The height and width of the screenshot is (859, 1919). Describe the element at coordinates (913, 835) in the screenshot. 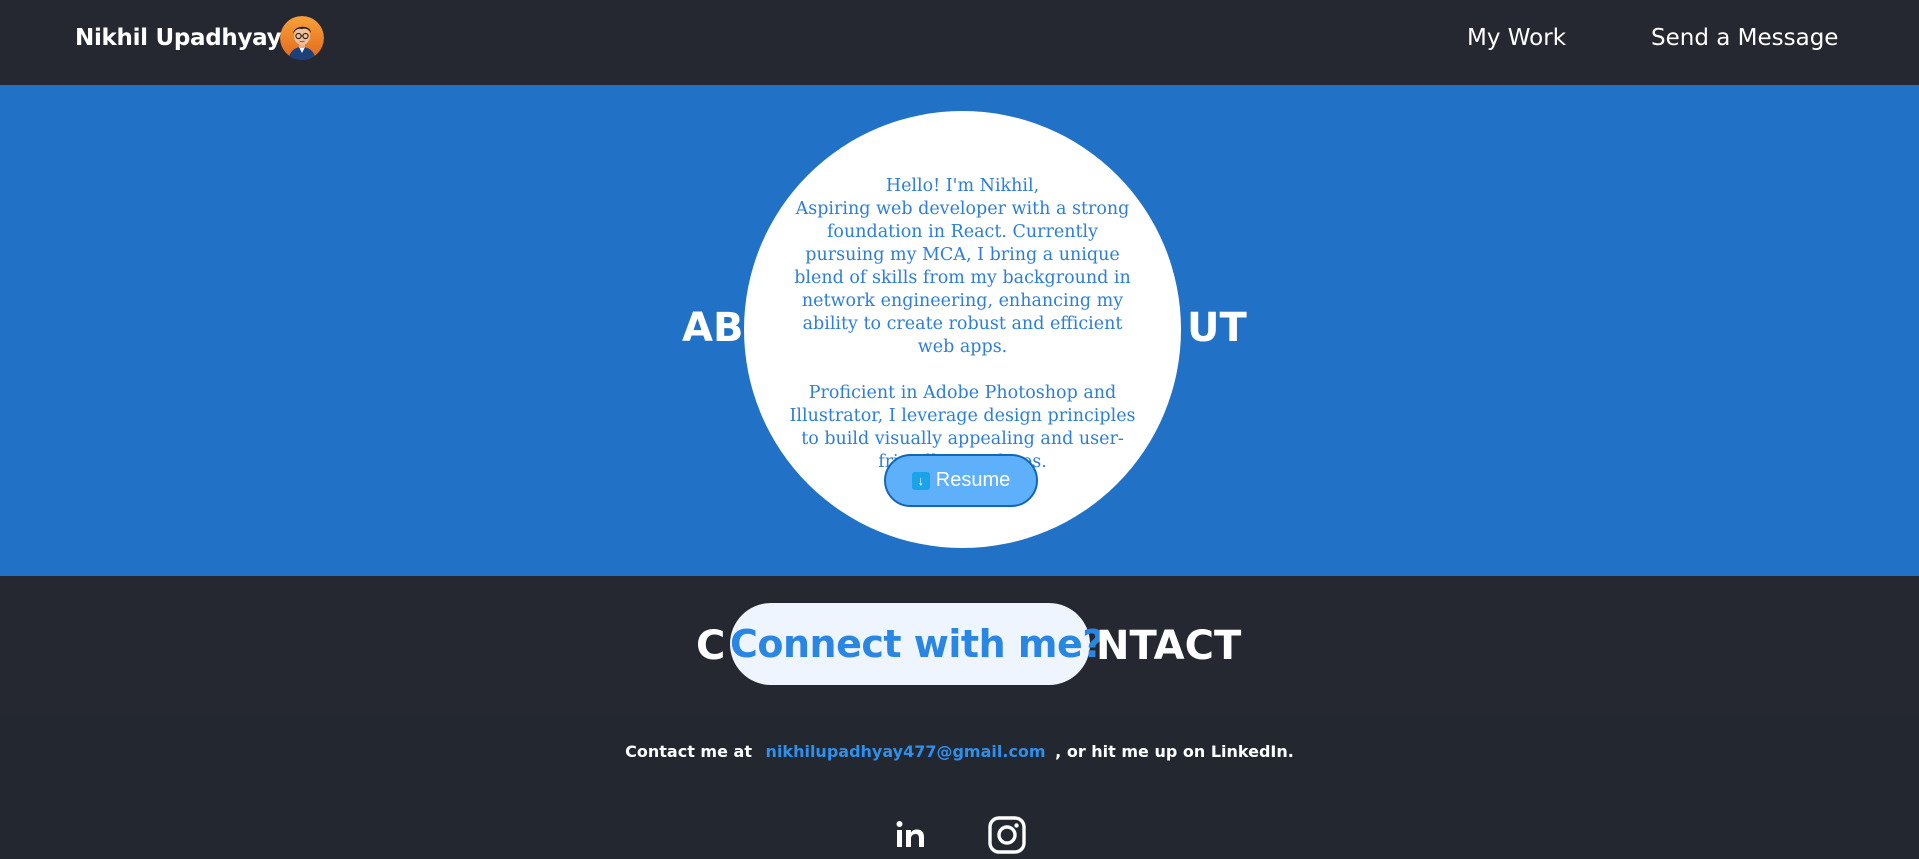

I see `linkedin-icon` at that location.